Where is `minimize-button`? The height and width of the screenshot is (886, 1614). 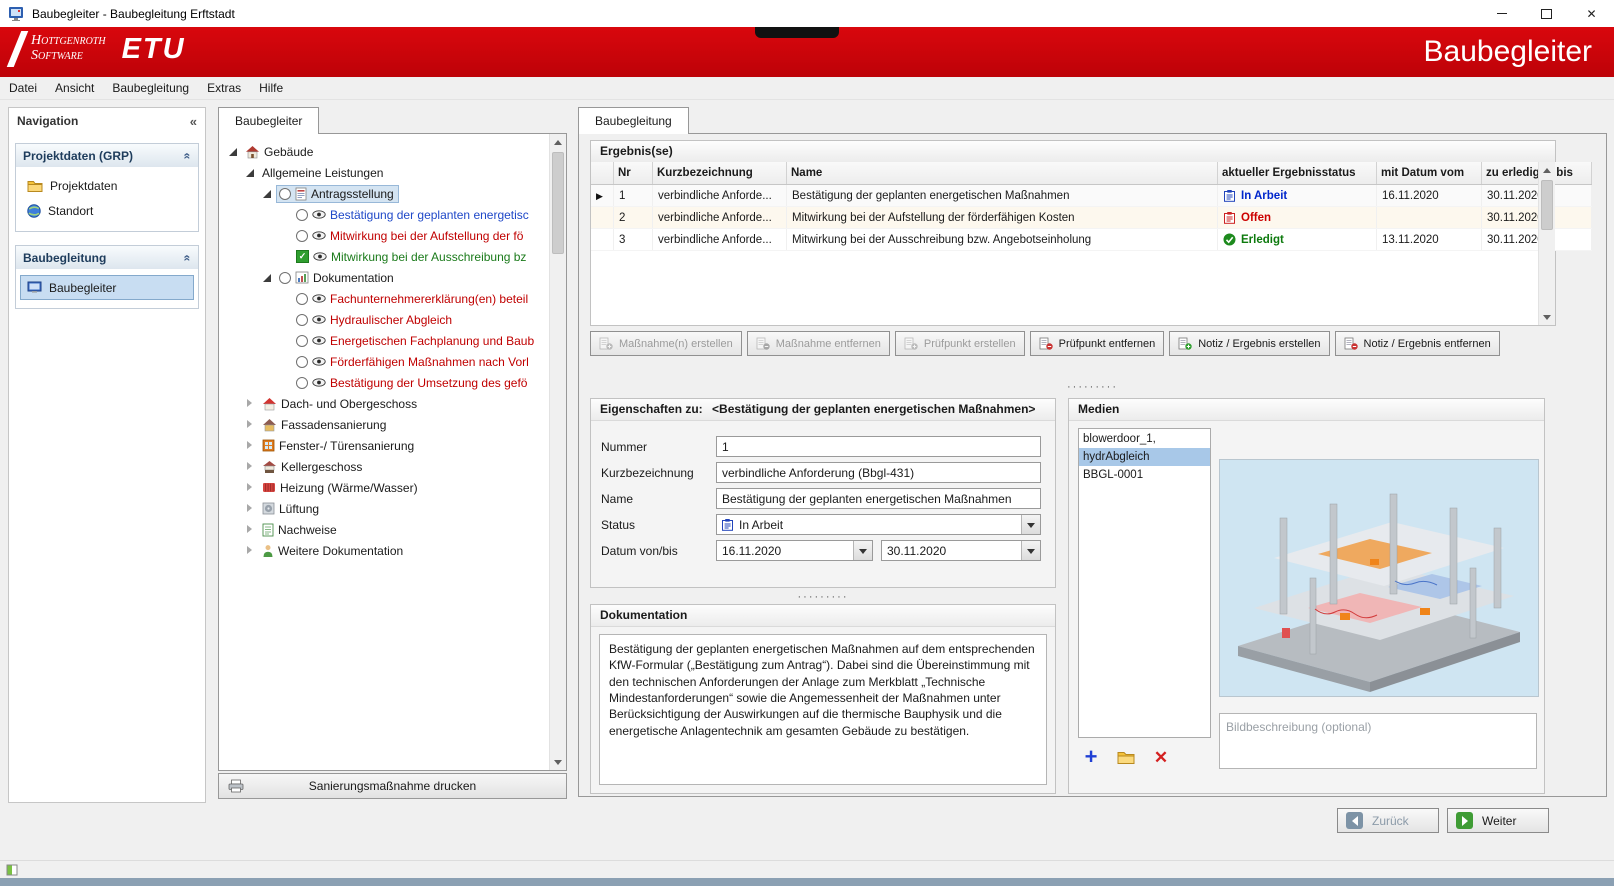
minimize-button is located at coordinates (1501, 13).